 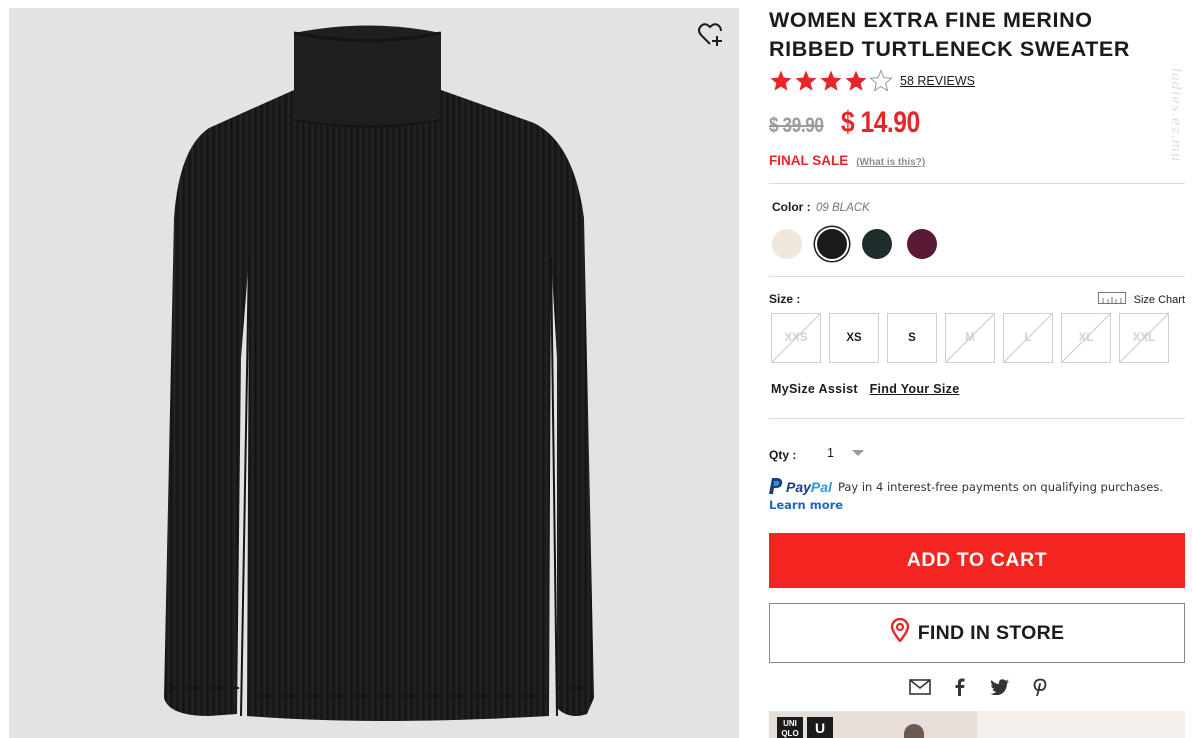 What do you see at coordinates (791, 207) in the screenshot?
I see `color-label: Color :` at bounding box center [791, 207].